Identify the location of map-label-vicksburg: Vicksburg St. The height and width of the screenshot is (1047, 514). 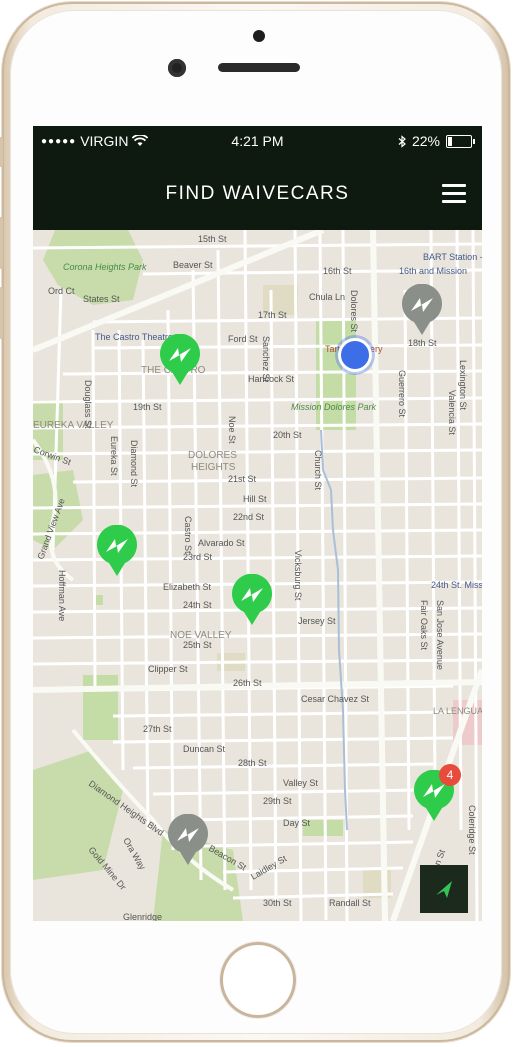
(298, 575).